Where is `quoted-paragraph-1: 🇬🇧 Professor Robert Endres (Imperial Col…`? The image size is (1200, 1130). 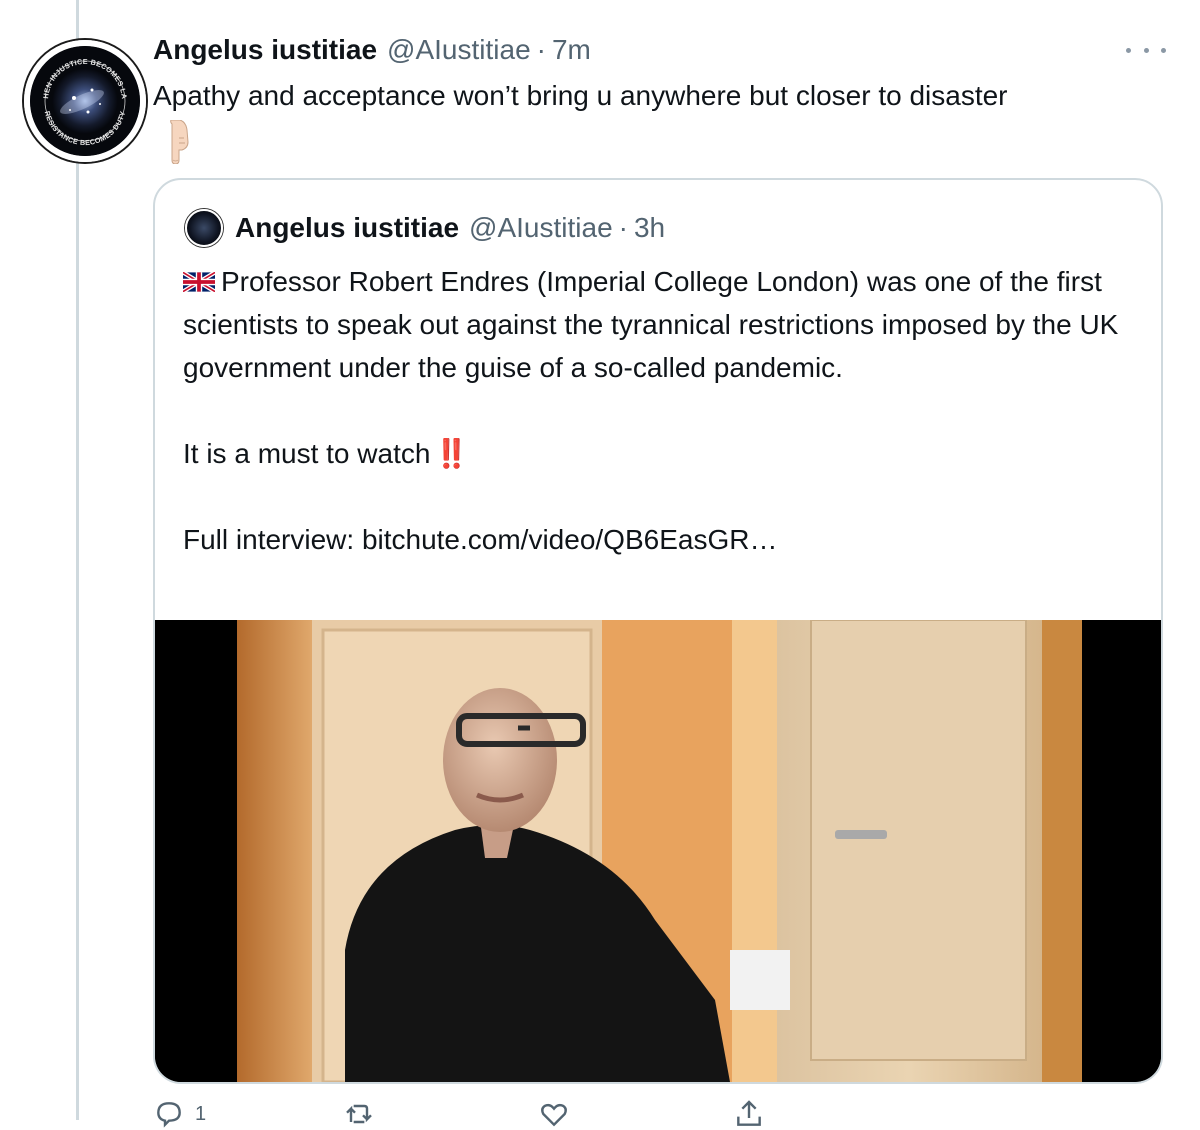
quoted-paragraph-1: 🇬🇧 Professor Robert Endres (Imperial Col… is located at coordinates (658, 324).